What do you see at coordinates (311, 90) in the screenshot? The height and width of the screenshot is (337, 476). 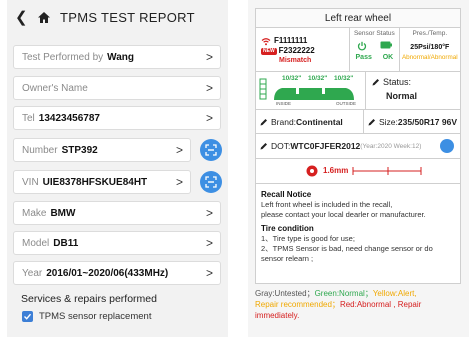 I see `tread-visual: 10/32" 10/32" 10/32" INSIDE OUTSIDE` at bounding box center [311, 90].